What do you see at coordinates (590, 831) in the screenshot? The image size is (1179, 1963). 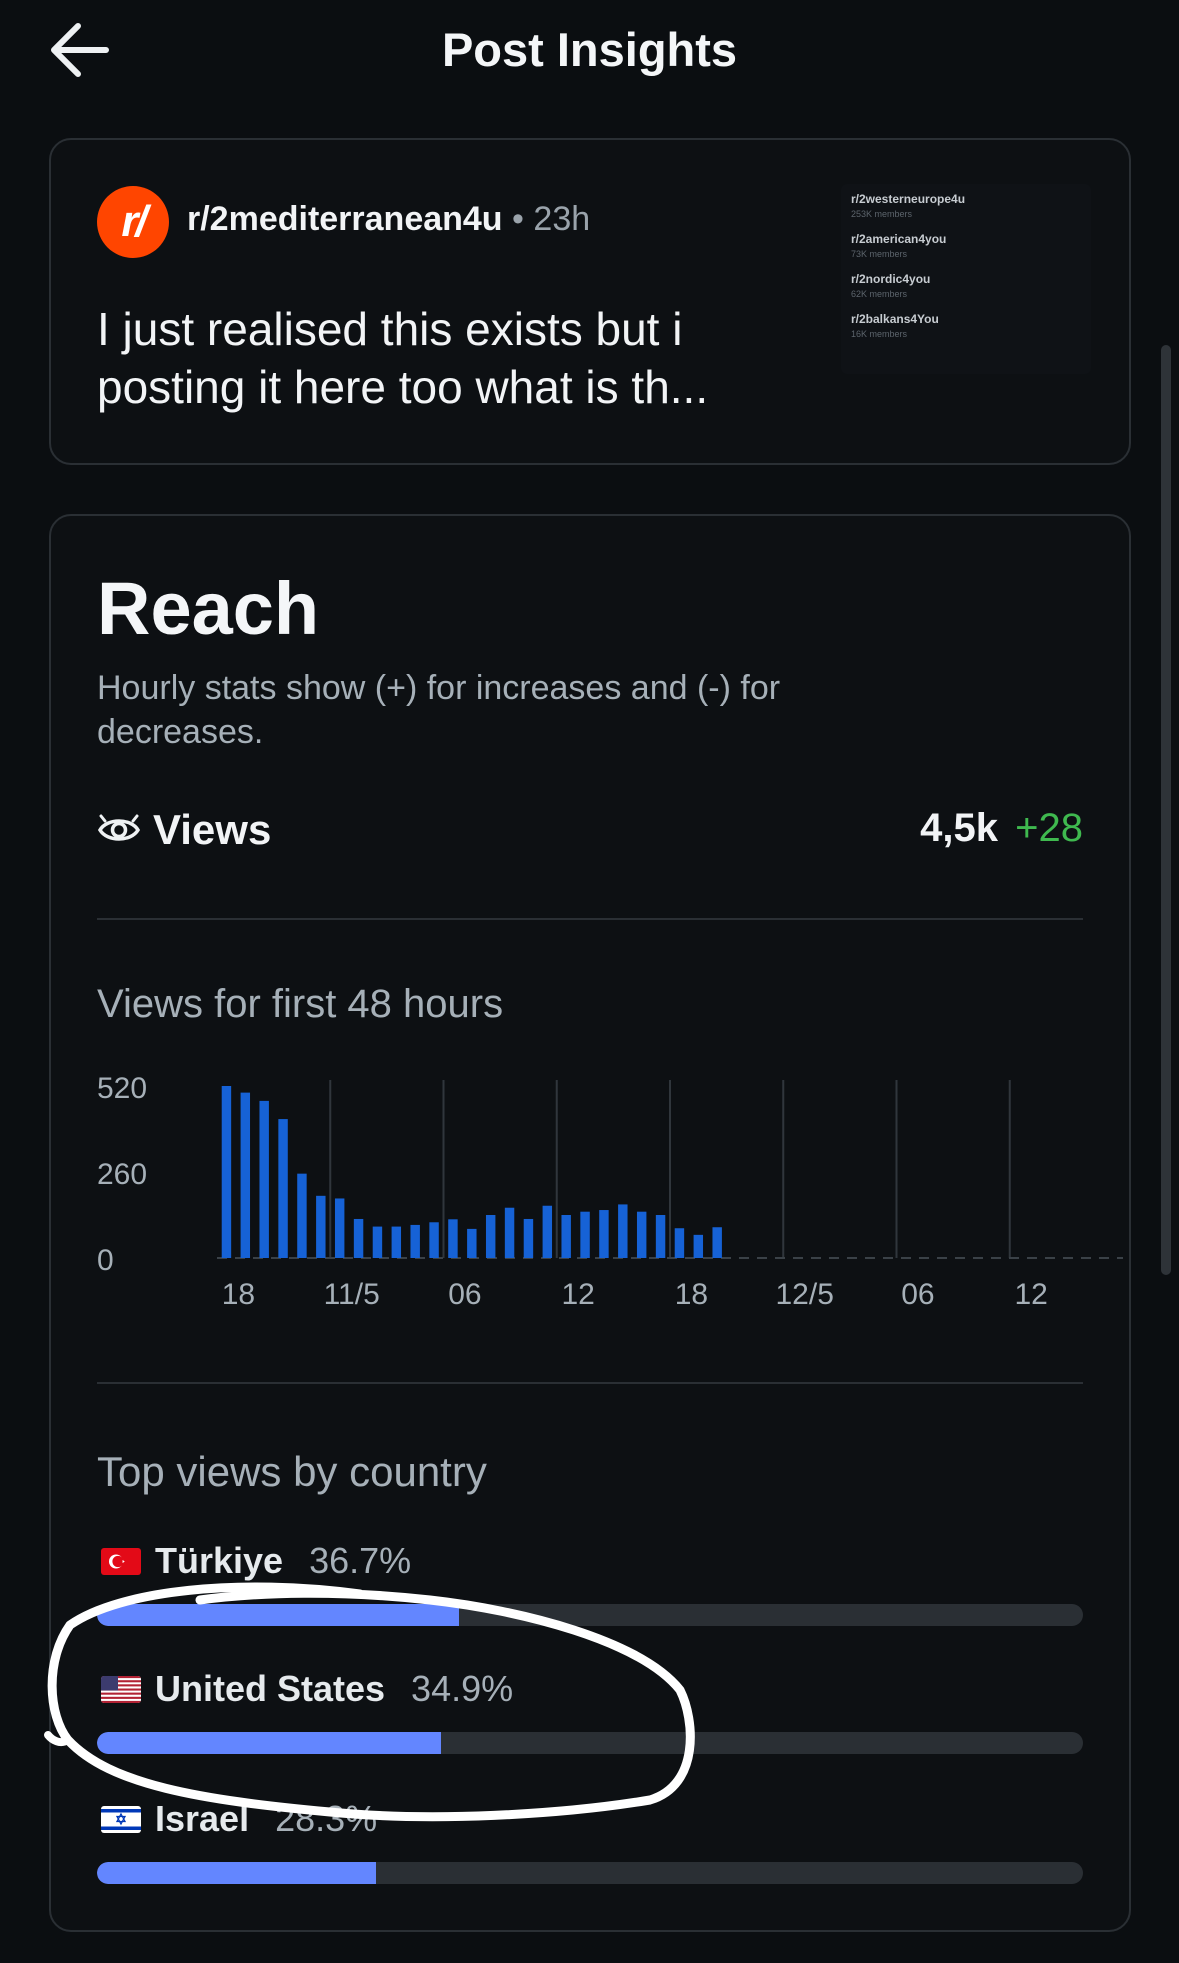 I see `views-row: Views 4,5k +28` at bounding box center [590, 831].